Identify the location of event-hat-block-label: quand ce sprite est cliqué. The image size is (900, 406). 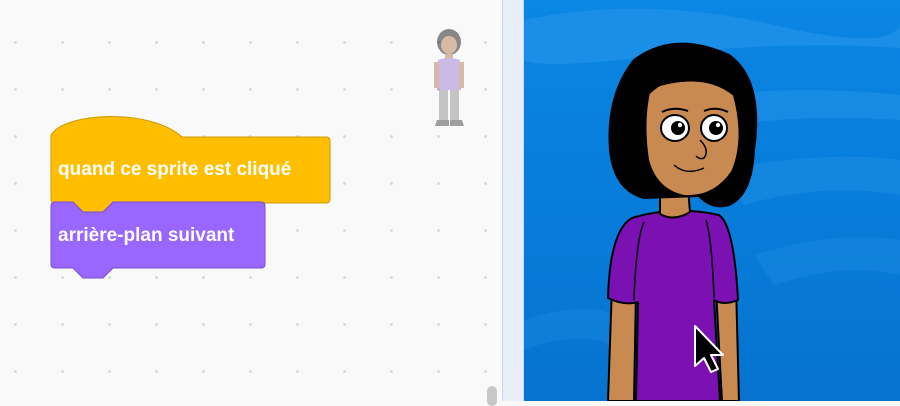
(175, 169).